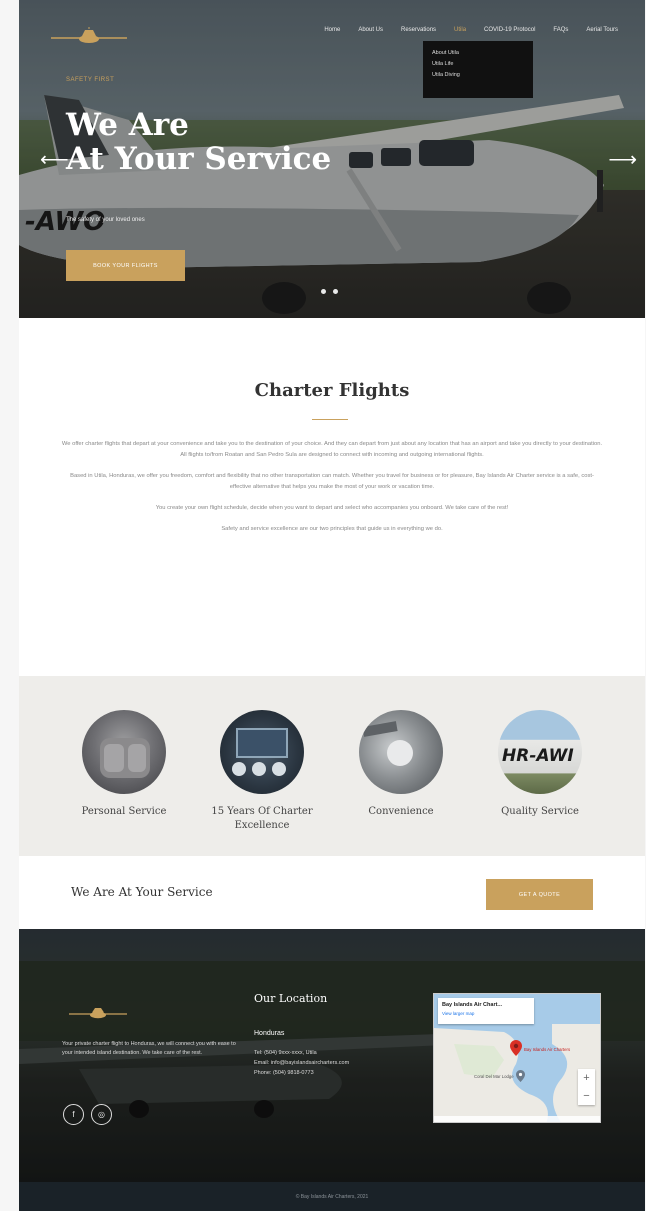 This screenshot has height=1211, width=646. Describe the element at coordinates (332, 892) in the screenshot. I see `cta-band: We Are At Your Service GET A QUOTE` at that location.